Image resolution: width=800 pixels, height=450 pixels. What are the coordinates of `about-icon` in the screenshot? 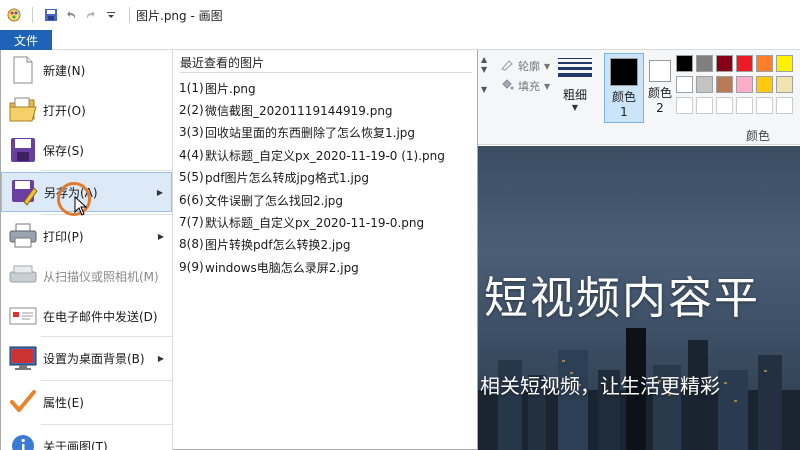 It's located at (23, 439).